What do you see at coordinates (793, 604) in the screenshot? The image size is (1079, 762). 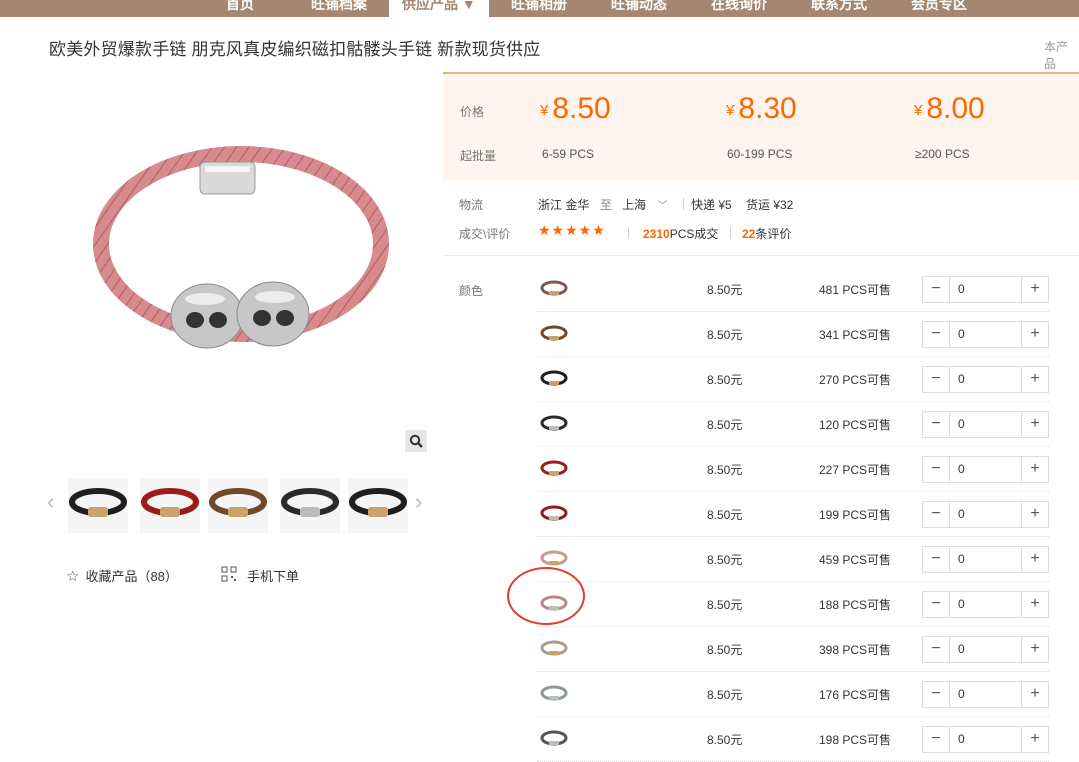 I see `sku-row: 8.50元 188 PCS可售 −0 +` at bounding box center [793, 604].